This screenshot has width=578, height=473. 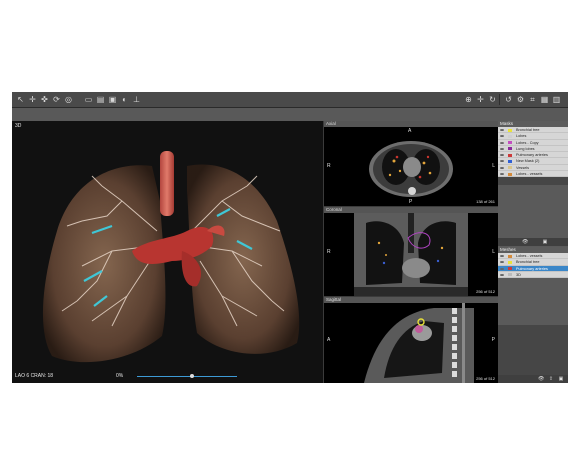 What do you see at coordinates (480, 99) in the screenshot?
I see `crosshair-icon: ✛` at bounding box center [480, 99].